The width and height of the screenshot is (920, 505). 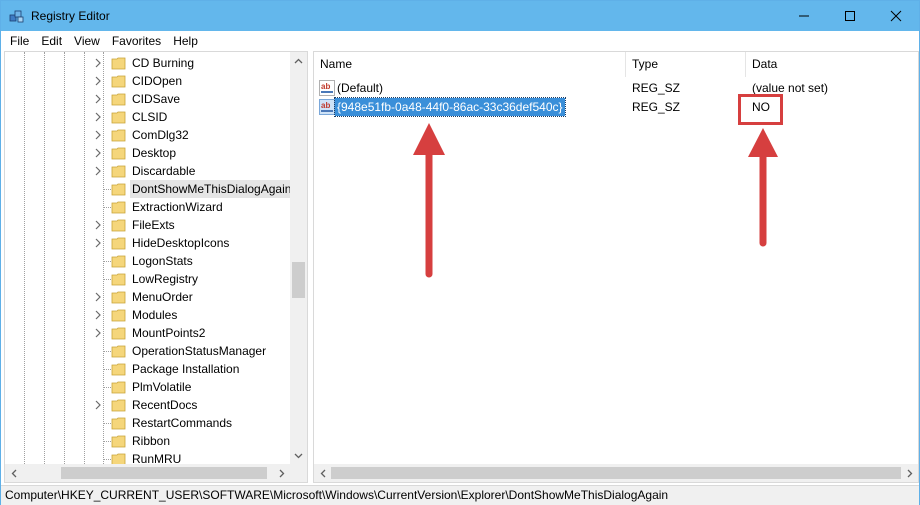 I want to click on tree-item: CLSID, so click(x=147, y=117).